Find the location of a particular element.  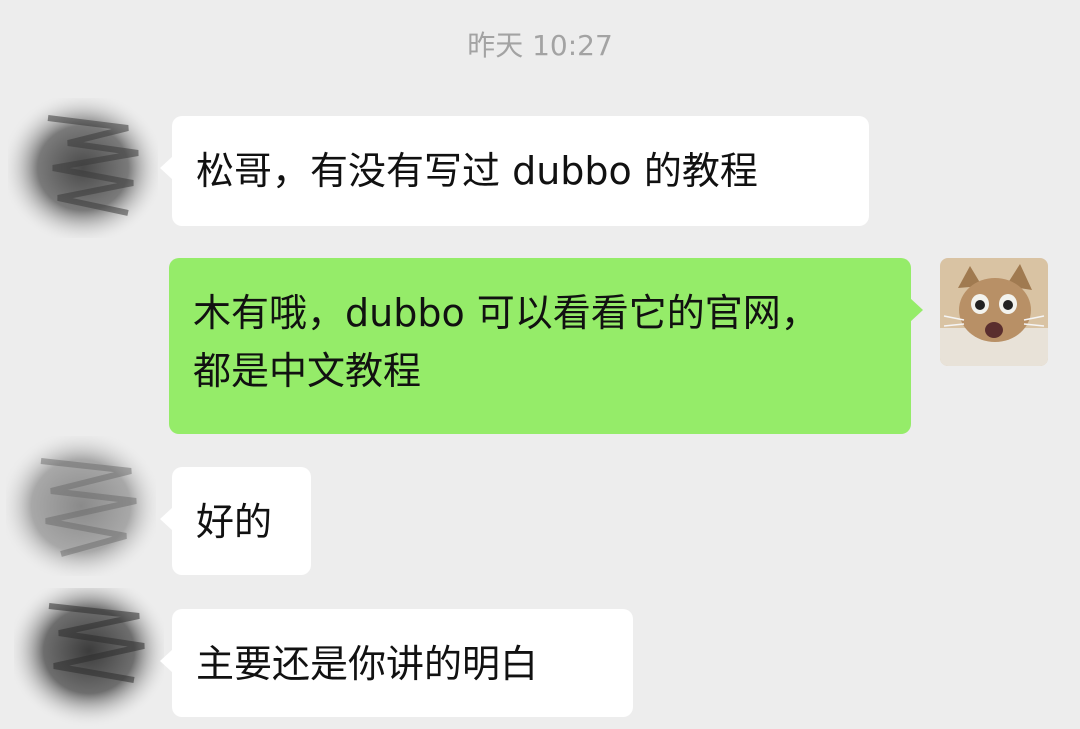

message-text: 好的 is located at coordinates (234, 522).